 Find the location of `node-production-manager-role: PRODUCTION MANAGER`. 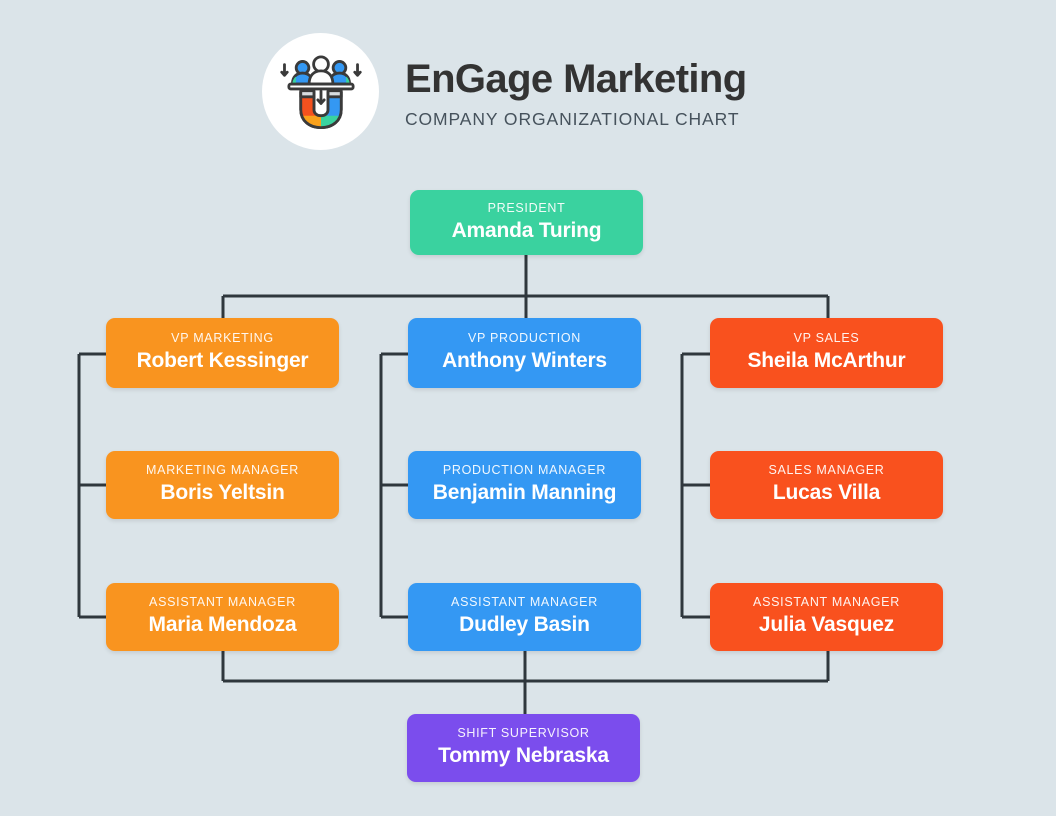

node-production-manager-role: PRODUCTION MANAGER is located at coordinates (524, 470).